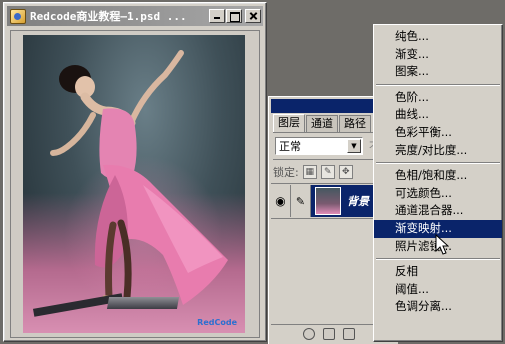  Describe the element at coordinates (309, 171) in the screenshot. I see `lock-transparency-icon: ▦` at that location.